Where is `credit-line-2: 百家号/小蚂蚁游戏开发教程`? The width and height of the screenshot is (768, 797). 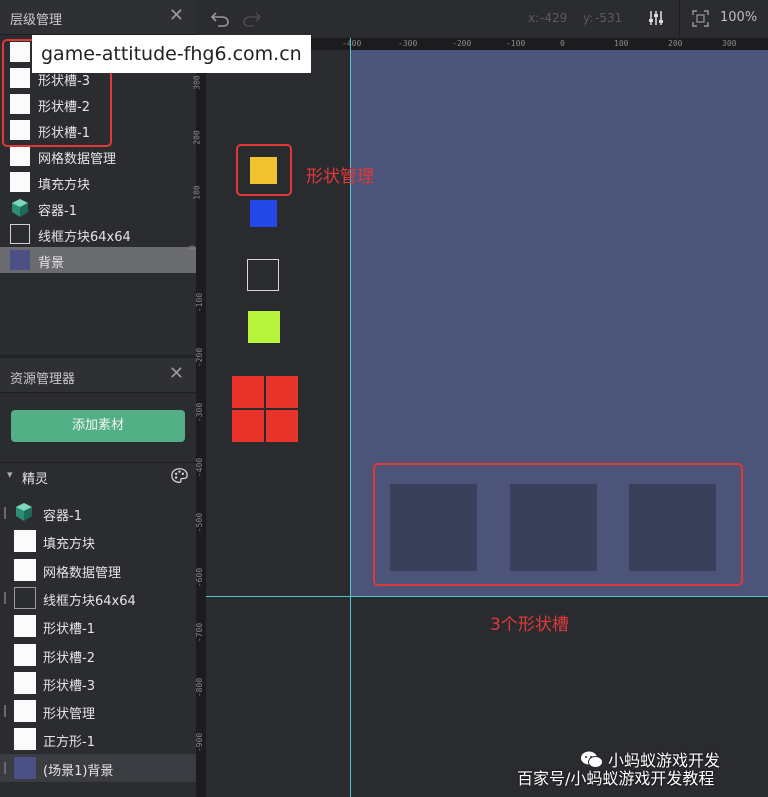 credit-line-2: 百家号/小蚂蚁游戏开发教程 is located at coordinates (616, 778).